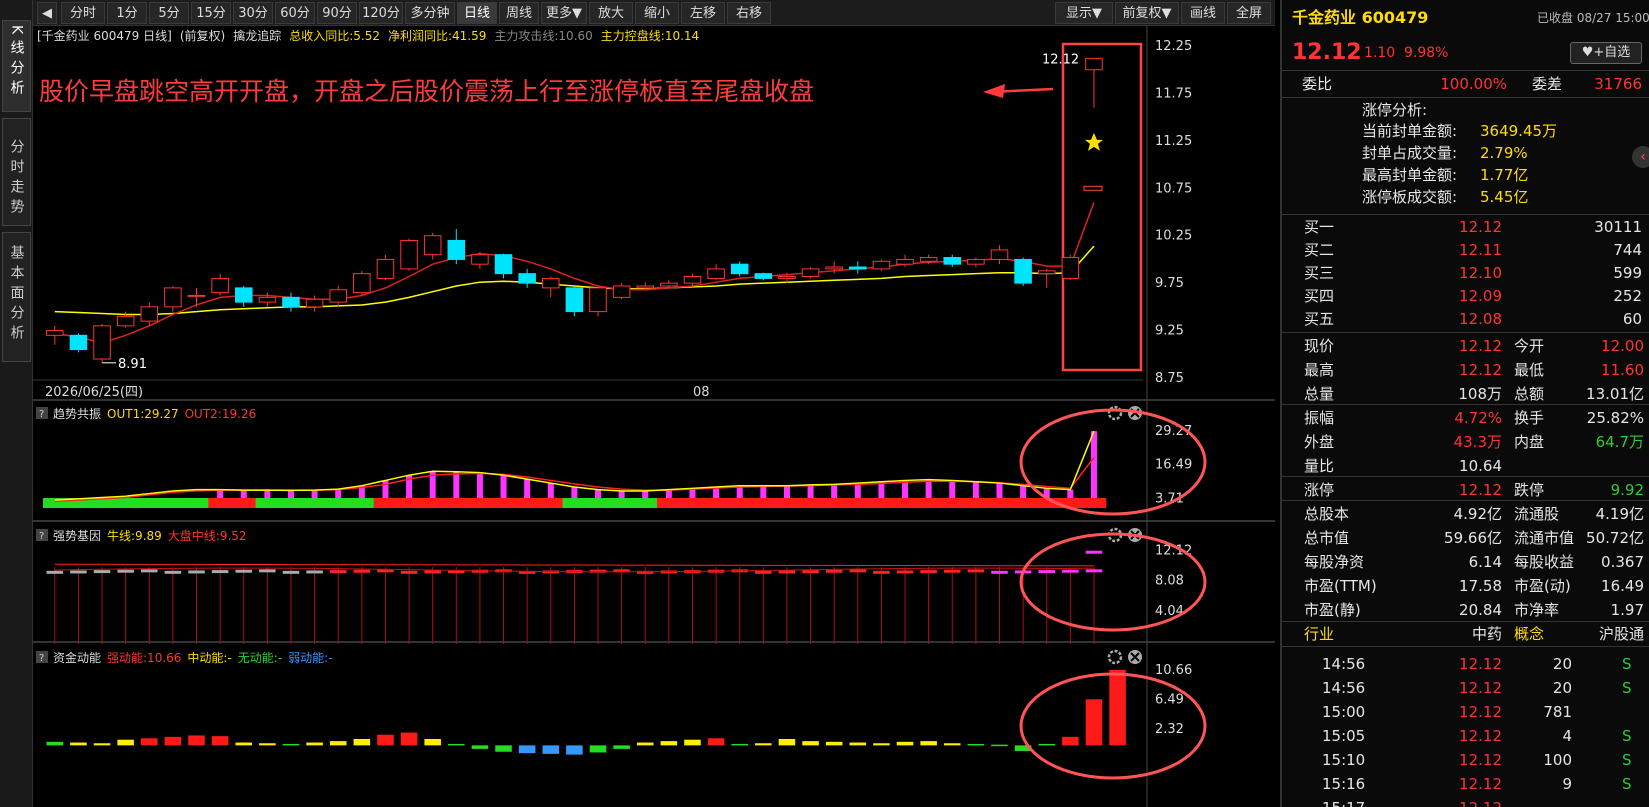  I want to click on add-favorite-button: ♥+自选, so click(1606, 53).